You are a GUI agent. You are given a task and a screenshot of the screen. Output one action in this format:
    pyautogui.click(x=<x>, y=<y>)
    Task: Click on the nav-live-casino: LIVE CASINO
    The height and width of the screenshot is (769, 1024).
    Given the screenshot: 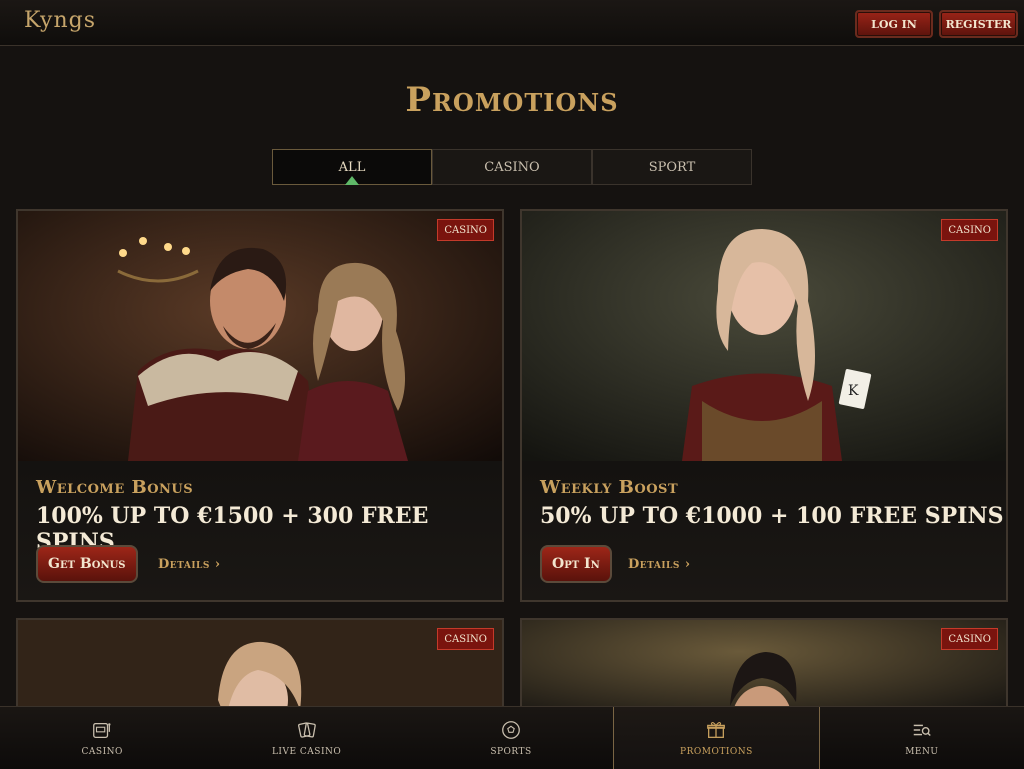 What is the action you would take?
    pyautogui.click(x=306, y=738)
    